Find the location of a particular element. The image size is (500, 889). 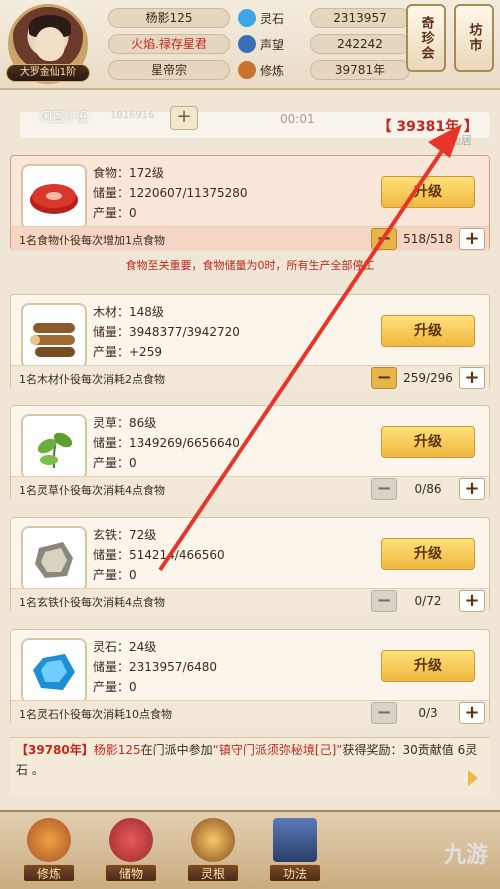

sect-name: 星帝宗 is located at coordinates (169, 70).